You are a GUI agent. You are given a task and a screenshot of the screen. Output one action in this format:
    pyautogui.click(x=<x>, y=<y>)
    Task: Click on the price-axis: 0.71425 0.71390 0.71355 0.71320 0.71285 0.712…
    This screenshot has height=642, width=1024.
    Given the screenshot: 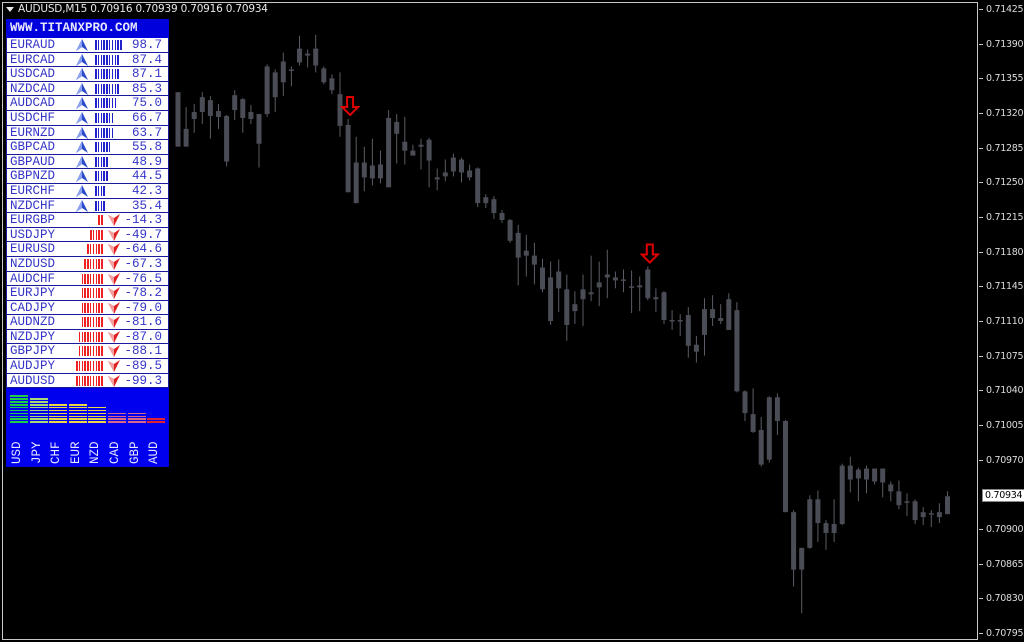 What is the action you would take?
    pyautogui.click(x=1001, y=321)
    